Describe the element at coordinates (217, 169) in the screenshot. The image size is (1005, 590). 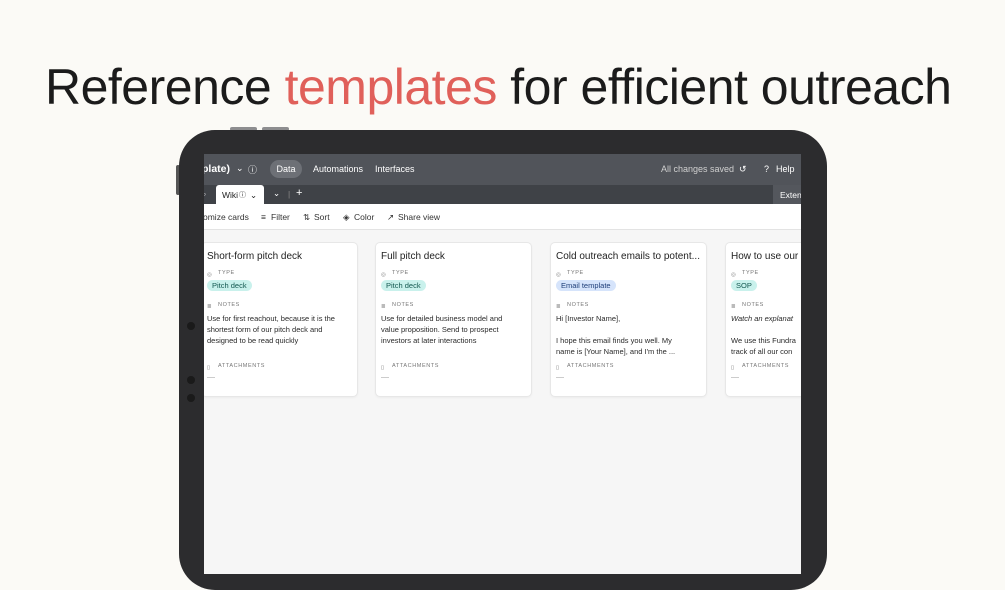
I see `base-title: plate)` at that location.